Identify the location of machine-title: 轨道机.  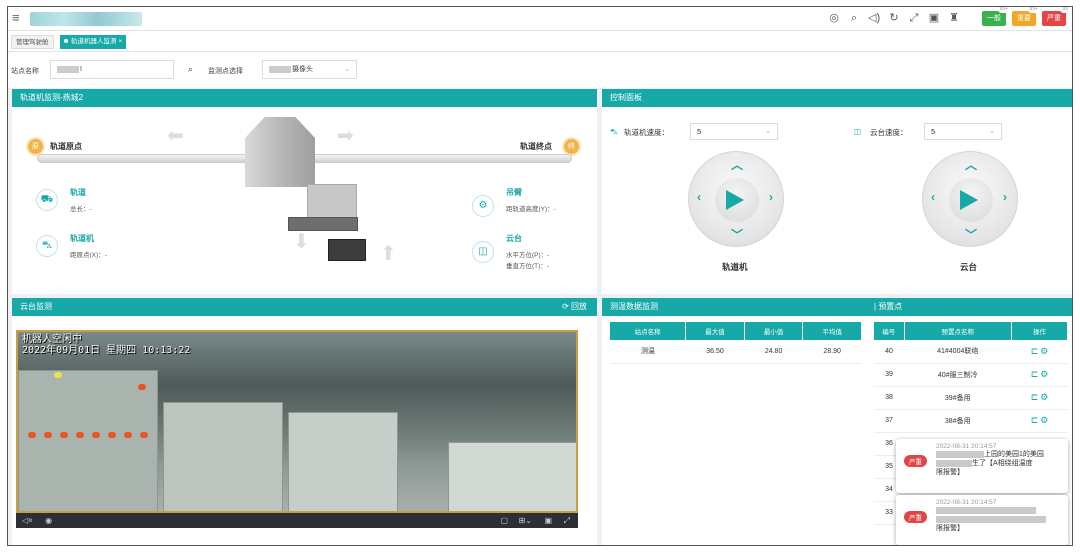
(82, 238).